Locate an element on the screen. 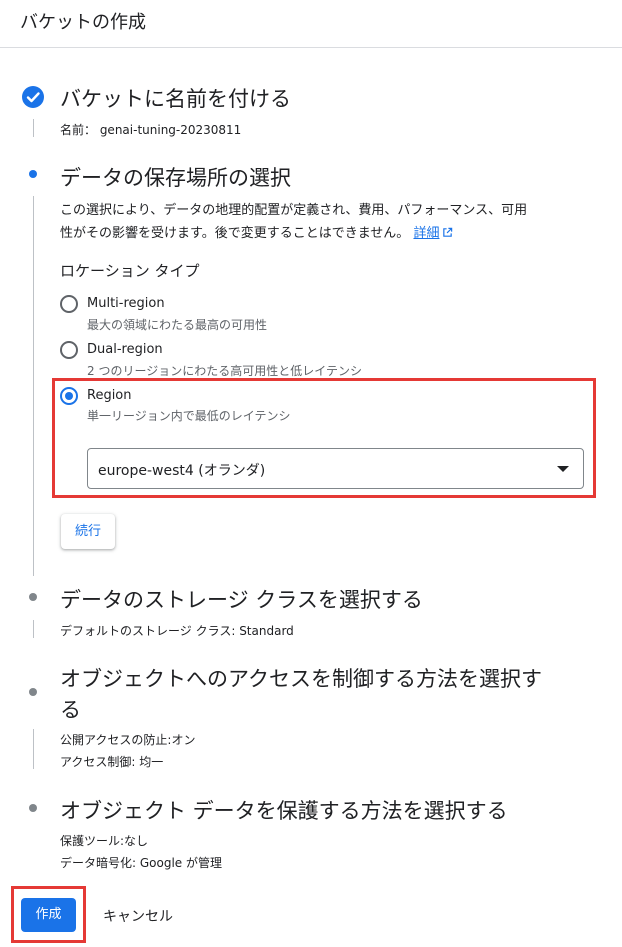 This screenshot has height=947, width=622. page-header: バケットの作成 is located at coordinates (311, 24).